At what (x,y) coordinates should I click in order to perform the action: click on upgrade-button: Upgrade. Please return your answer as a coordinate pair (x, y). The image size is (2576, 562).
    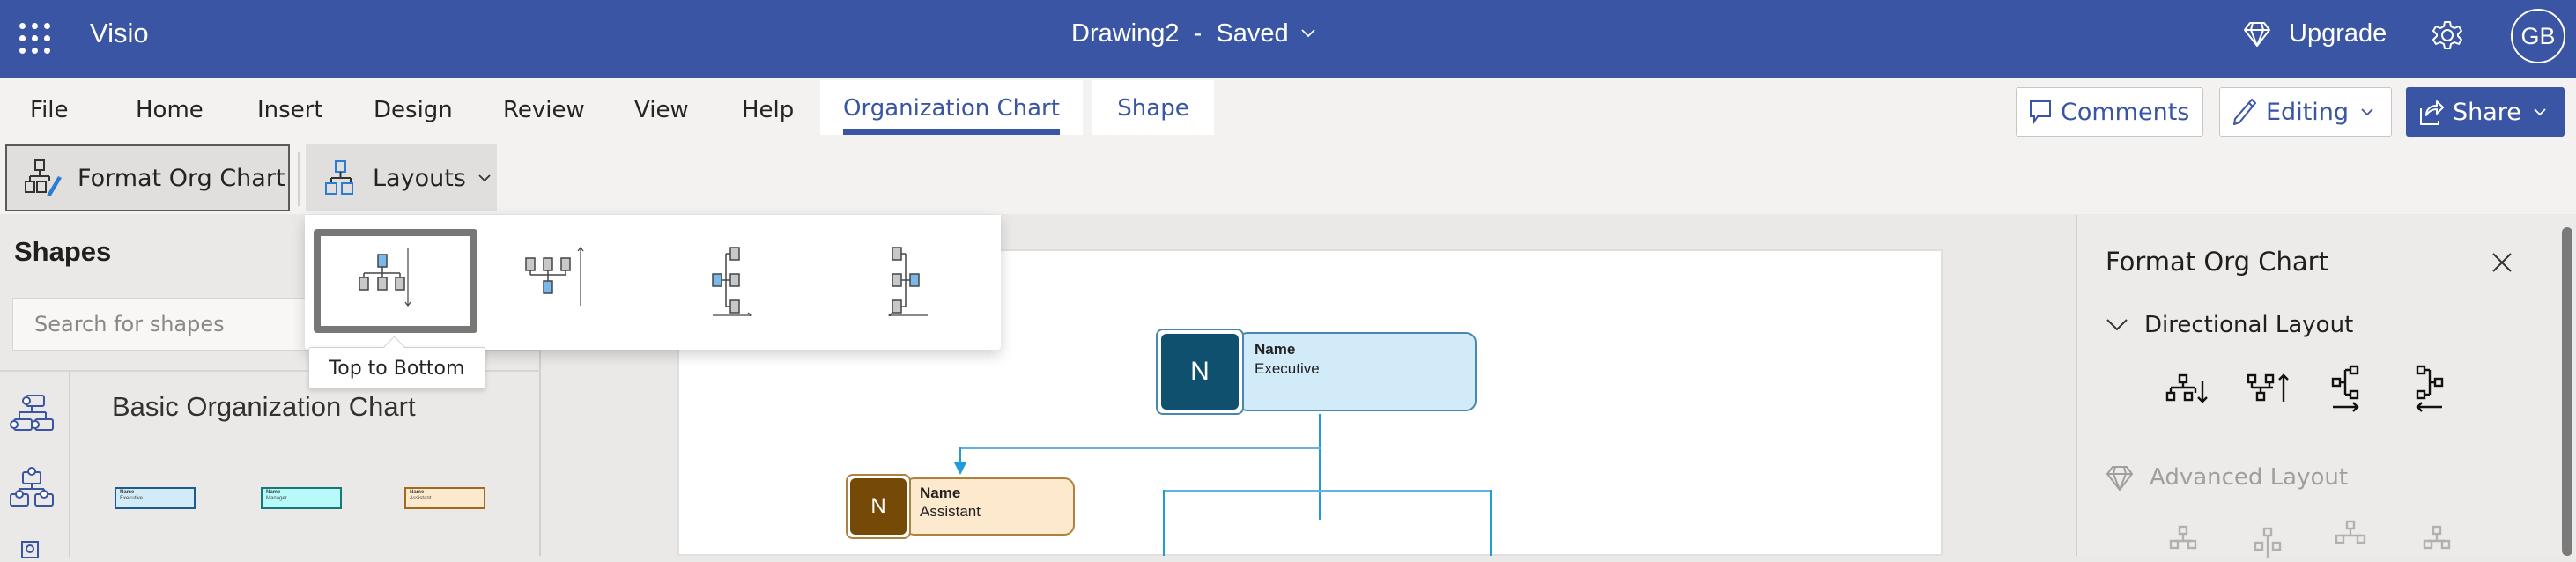
    Looking at the image, I should click on (2315, 33).